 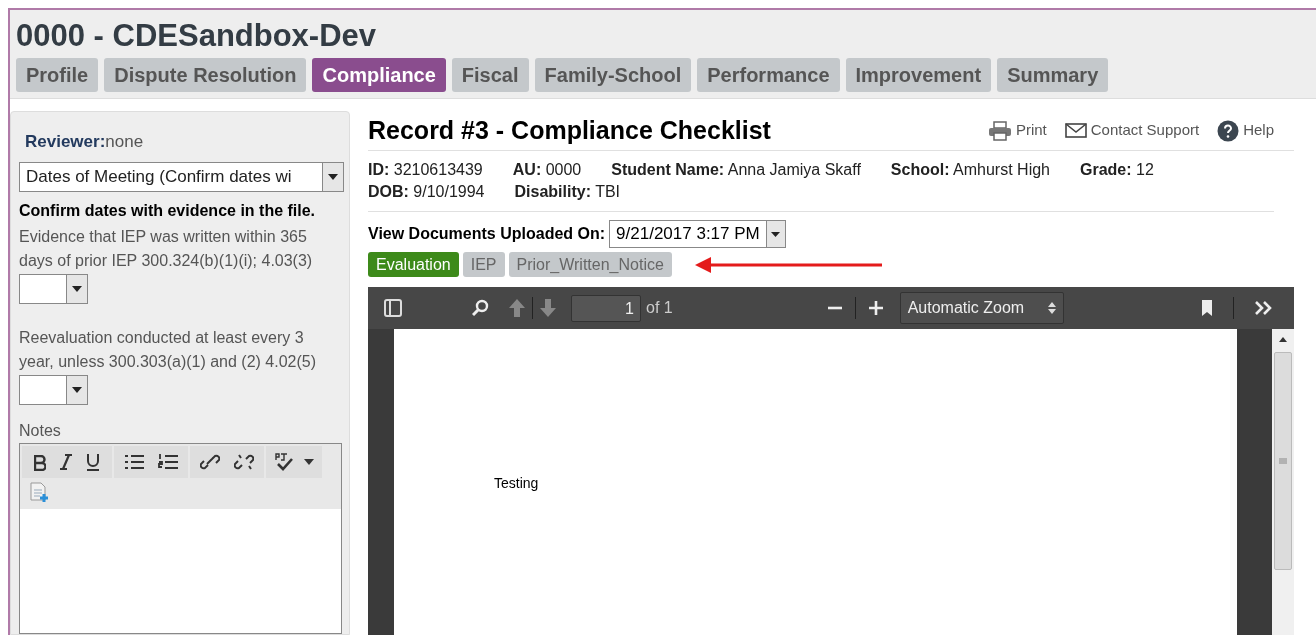 What do you see at coordinates (1207, 308) in the screenshot?
I see `bookmark-icon` at bounding box center [1207, 308].